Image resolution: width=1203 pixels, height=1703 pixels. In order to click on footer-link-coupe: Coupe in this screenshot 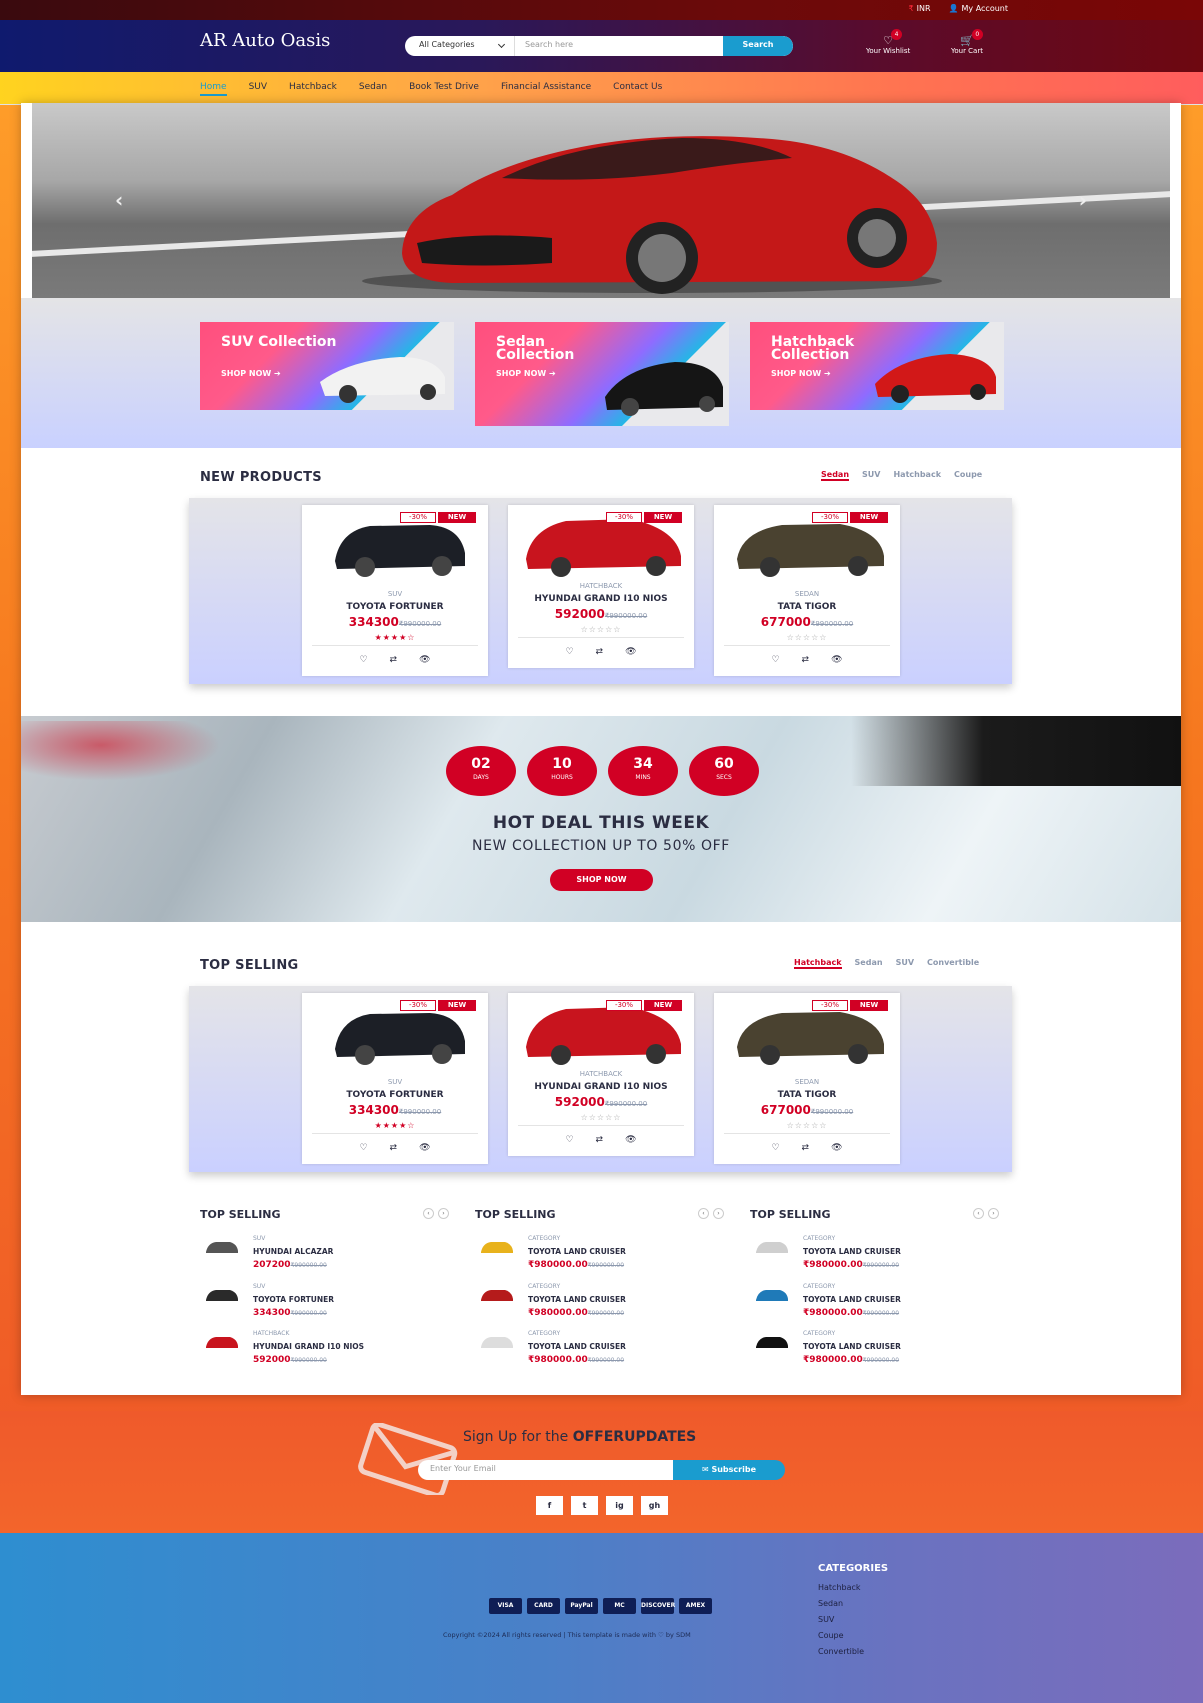, I will do `click(853, 1635)`.